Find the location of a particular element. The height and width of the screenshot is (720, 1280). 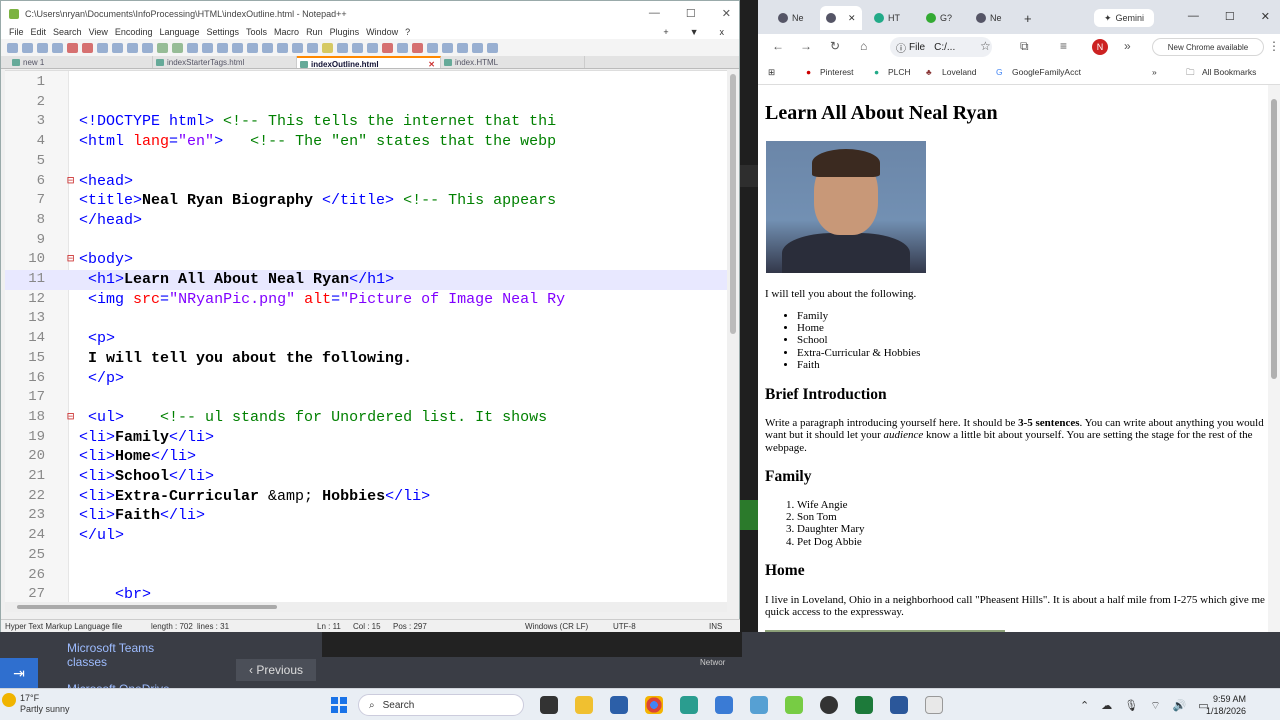

code-line: 9 is located at coordinates (366, 241).